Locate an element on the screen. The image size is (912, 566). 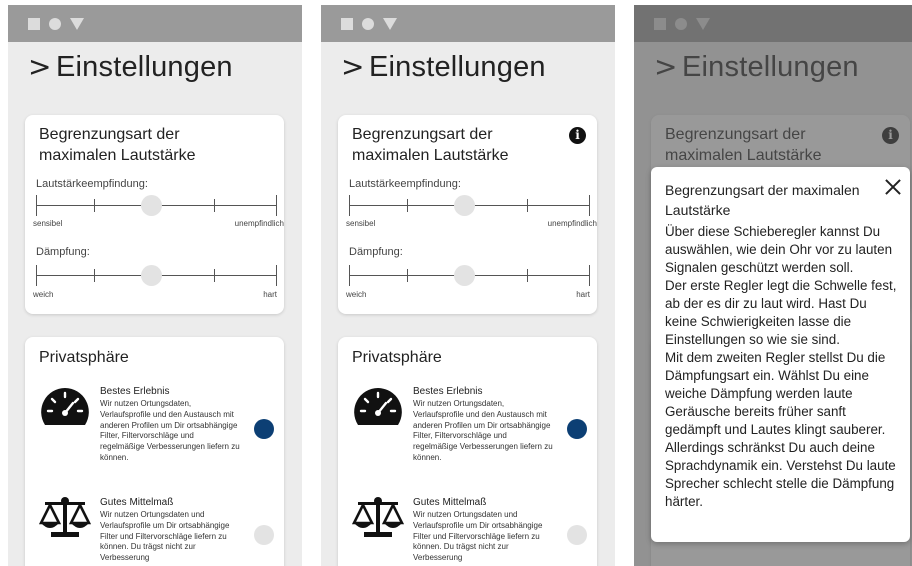
info-icon: i is located at coordinates (577, 135).